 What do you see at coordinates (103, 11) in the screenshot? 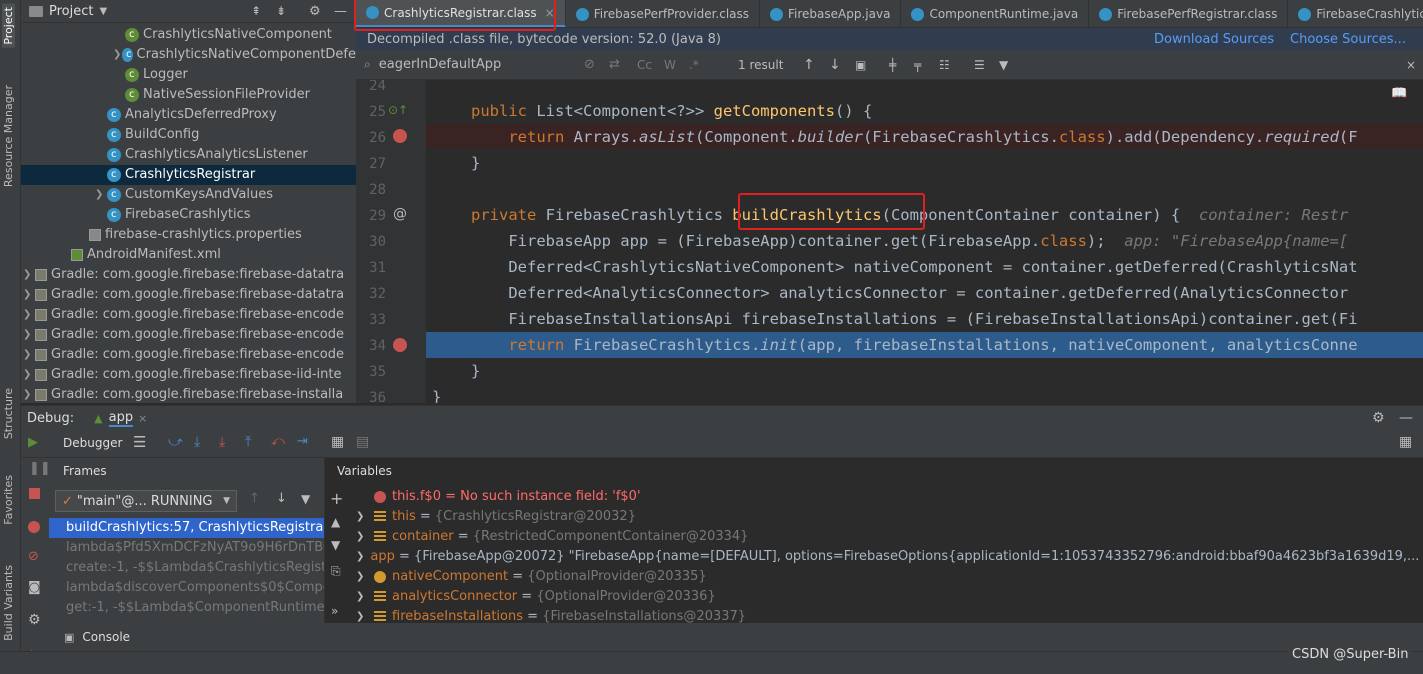
I see `chevron-down-icon: ▼` at bounding box center [103, 11].